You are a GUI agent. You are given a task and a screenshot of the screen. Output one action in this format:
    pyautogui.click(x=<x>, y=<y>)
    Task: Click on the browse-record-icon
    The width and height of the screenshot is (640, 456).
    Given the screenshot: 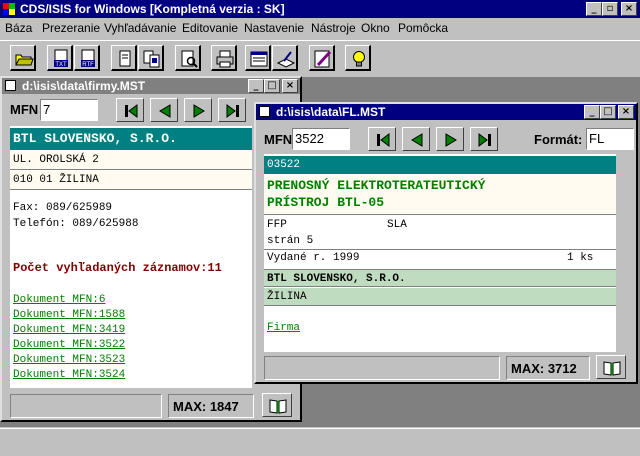 What is the action you would take?
    pyautogui.click(x=125, y=58)
    